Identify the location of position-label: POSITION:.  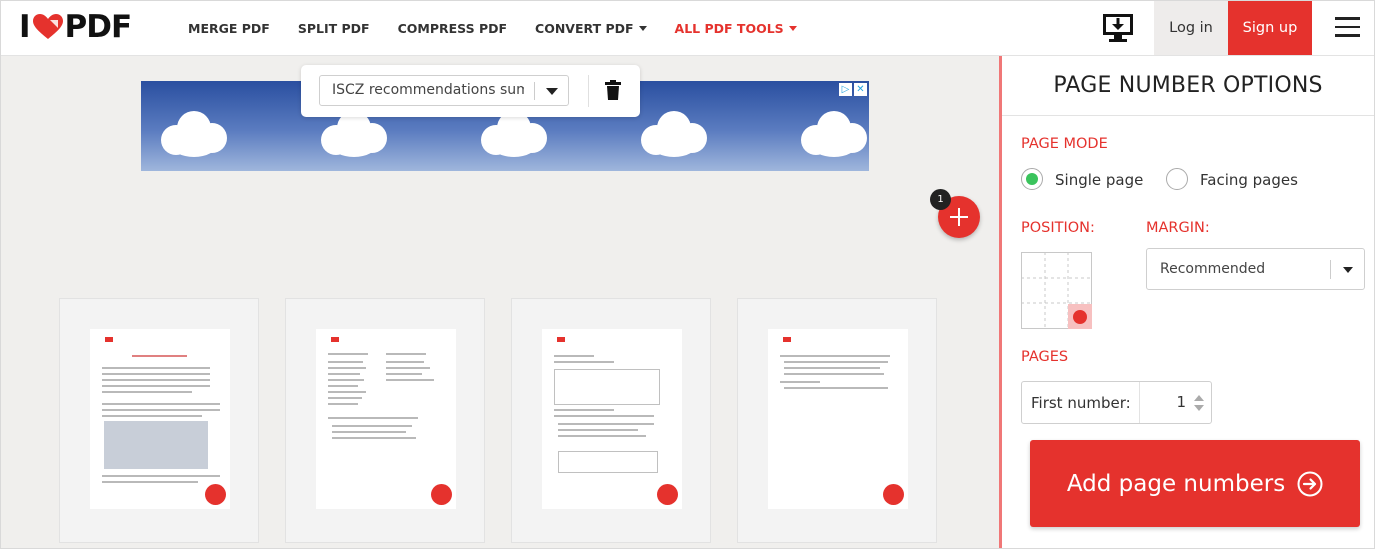
(1058, 228).